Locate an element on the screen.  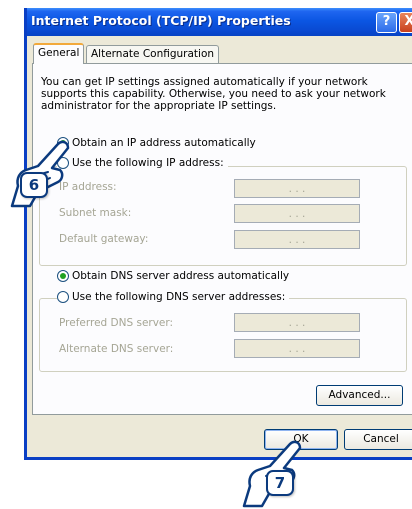
subnet-mask-field: . . . is located at coordinates (297, 213).